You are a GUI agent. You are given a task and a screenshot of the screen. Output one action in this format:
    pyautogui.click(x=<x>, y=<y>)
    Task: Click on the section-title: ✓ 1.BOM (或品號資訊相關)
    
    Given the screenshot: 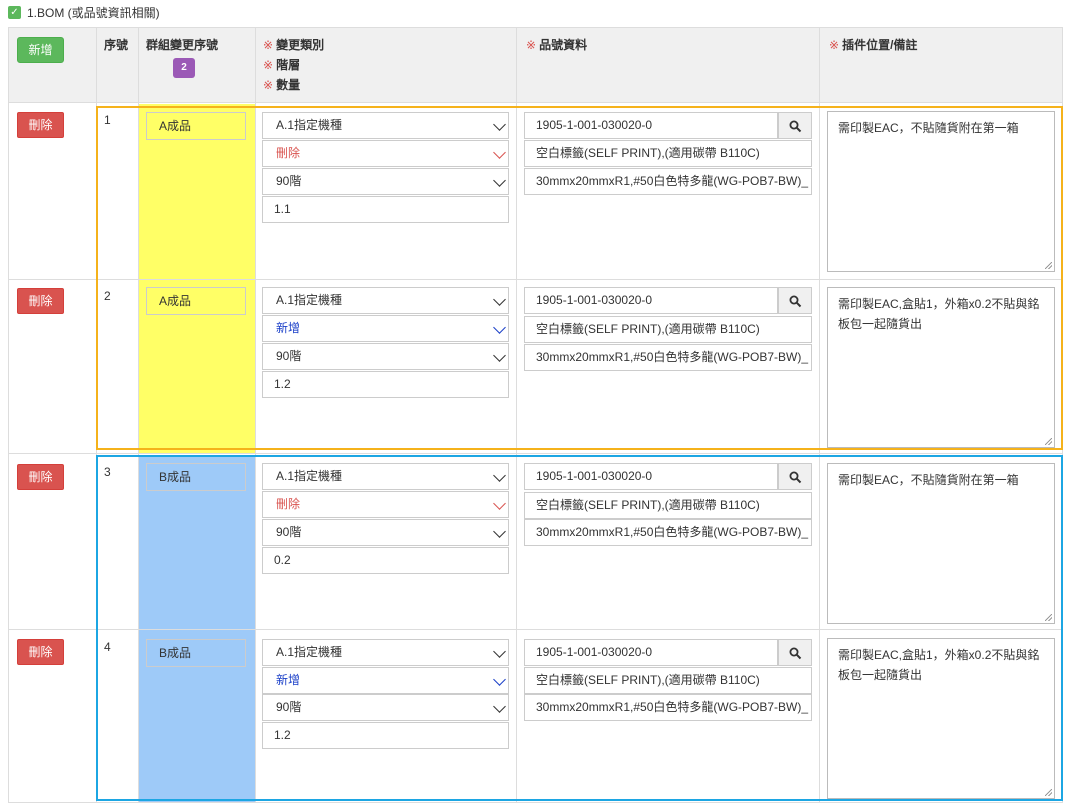 What is the action you would take?
    pyautogui.click(x=84, y=12)
    